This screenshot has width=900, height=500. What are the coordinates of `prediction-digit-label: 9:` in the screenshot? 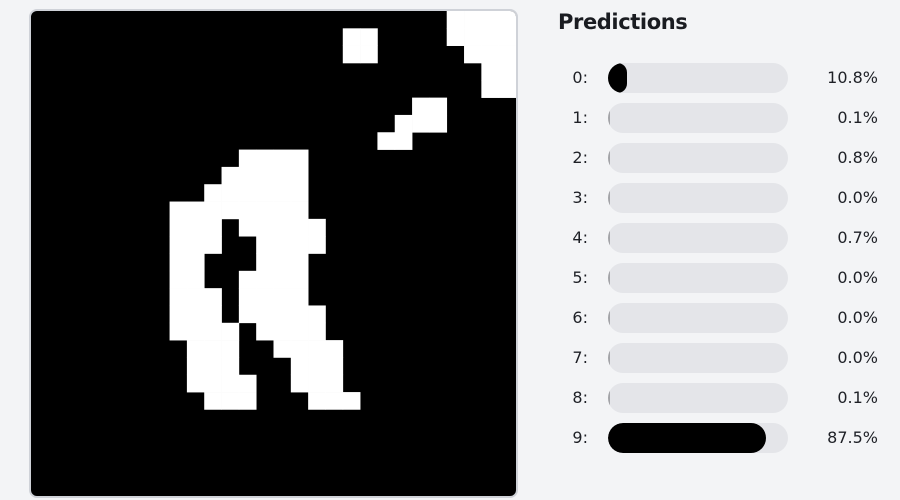 It's located at (580, 437).